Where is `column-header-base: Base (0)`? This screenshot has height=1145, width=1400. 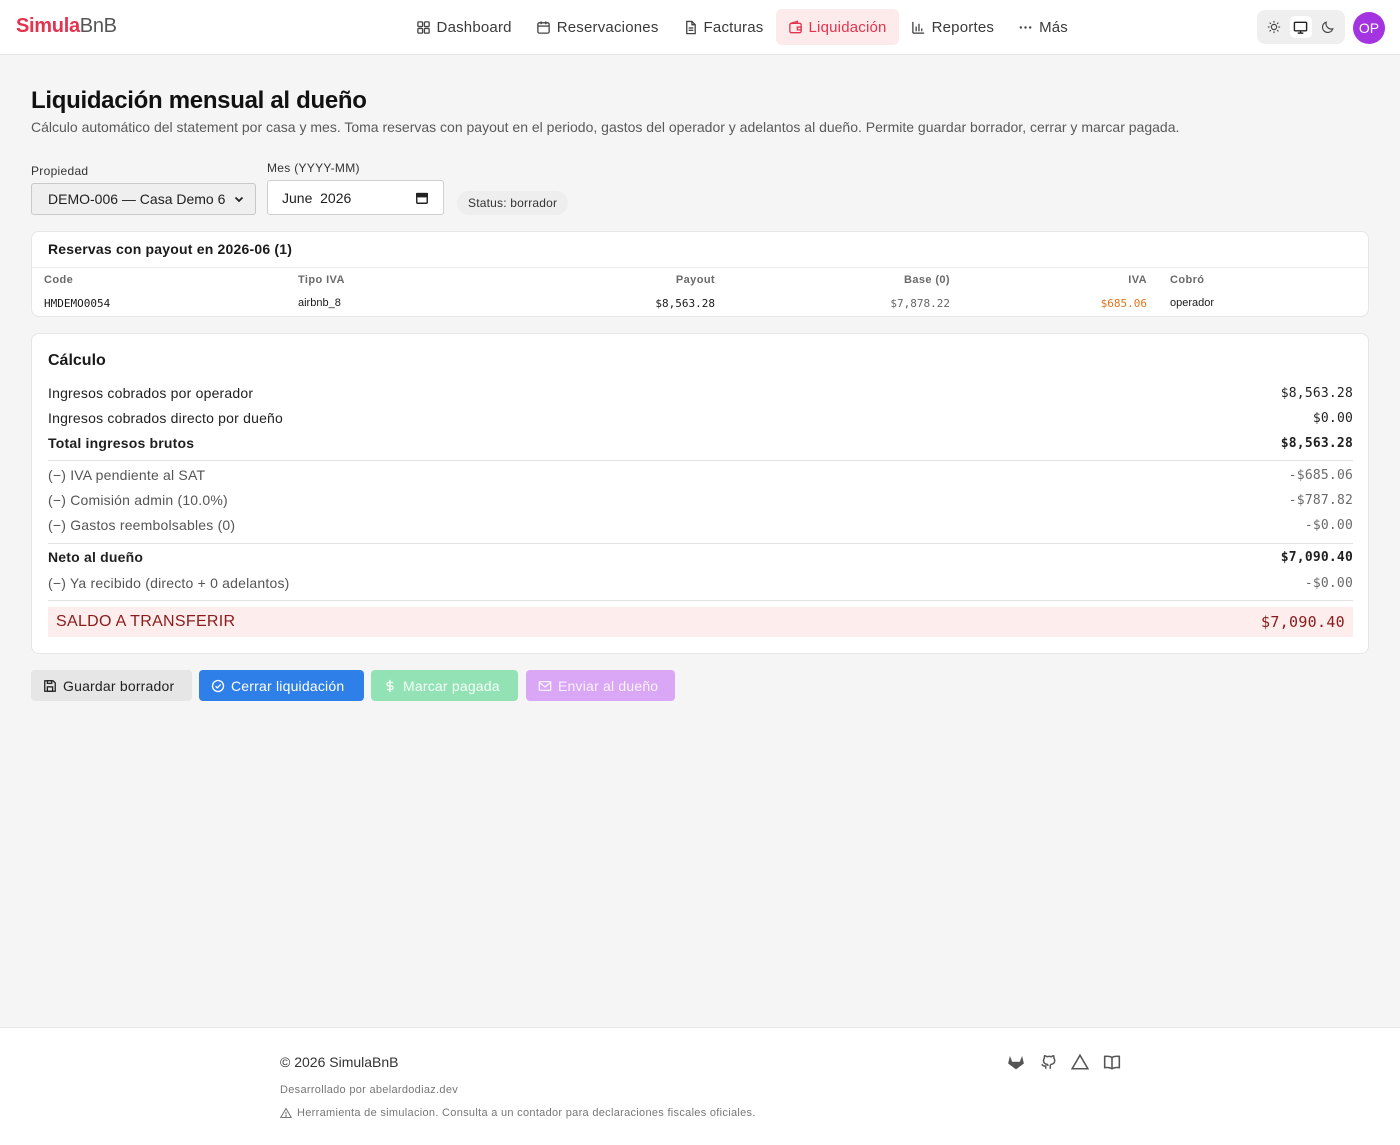 column-header-base: Base (0) is located at coordinates (927, 280).